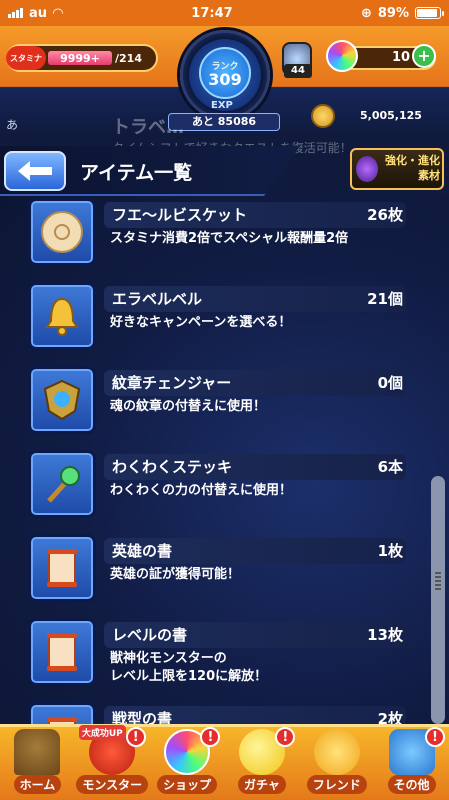 The width and height of the screenshot is (449, 800). I want to click on nav-label: ホーム, so click(37, 784).